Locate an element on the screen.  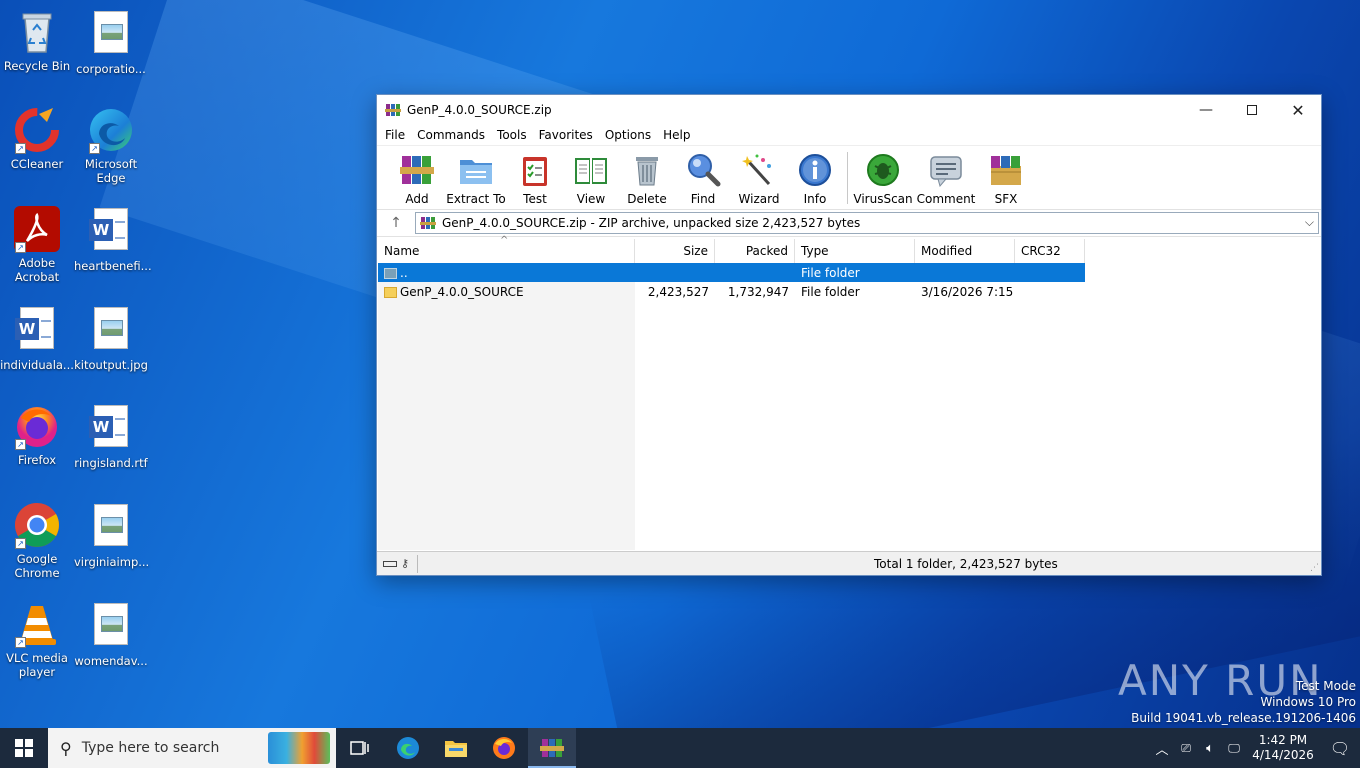
taskbar-search-box: ⚲ Type here to search is located at coordinates (192, 748).